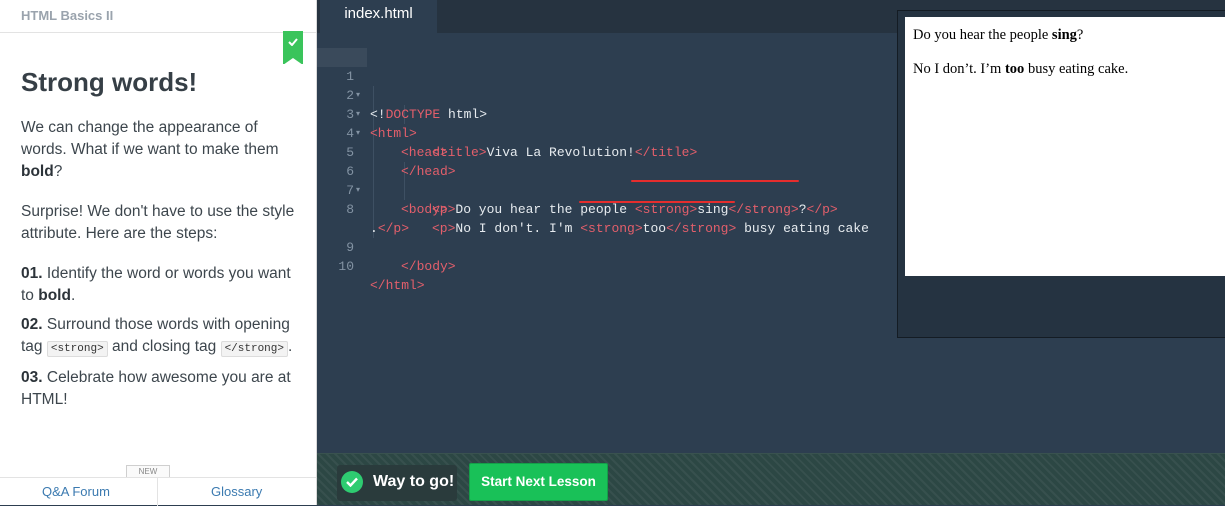 This screenshot has width=1225, height=506. What do you see at coordinates (109, 82) in the screenshot?
I see `lesson-title: Strong words!` at bounding box center [109, 82].